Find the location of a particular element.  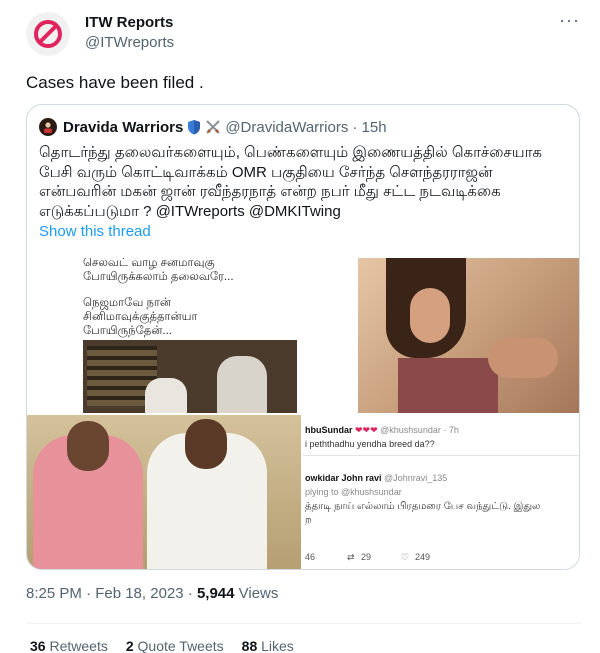

screenshot-name: owkidar John ravi is located at coordinates (343, 478).